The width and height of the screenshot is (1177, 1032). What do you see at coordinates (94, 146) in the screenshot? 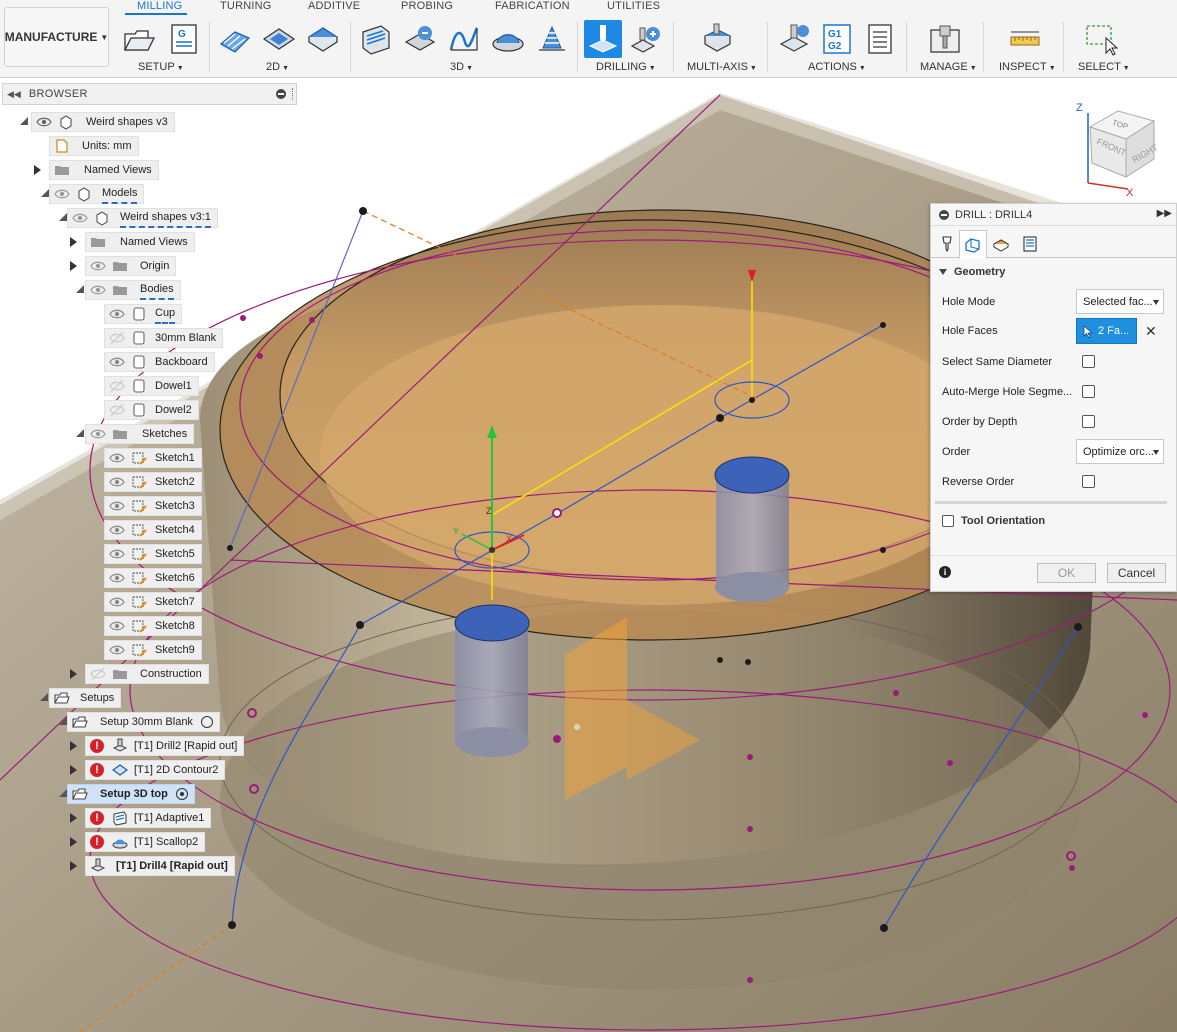
I see `tree-item-units: Units: mm` at bounding box center [94, 146].